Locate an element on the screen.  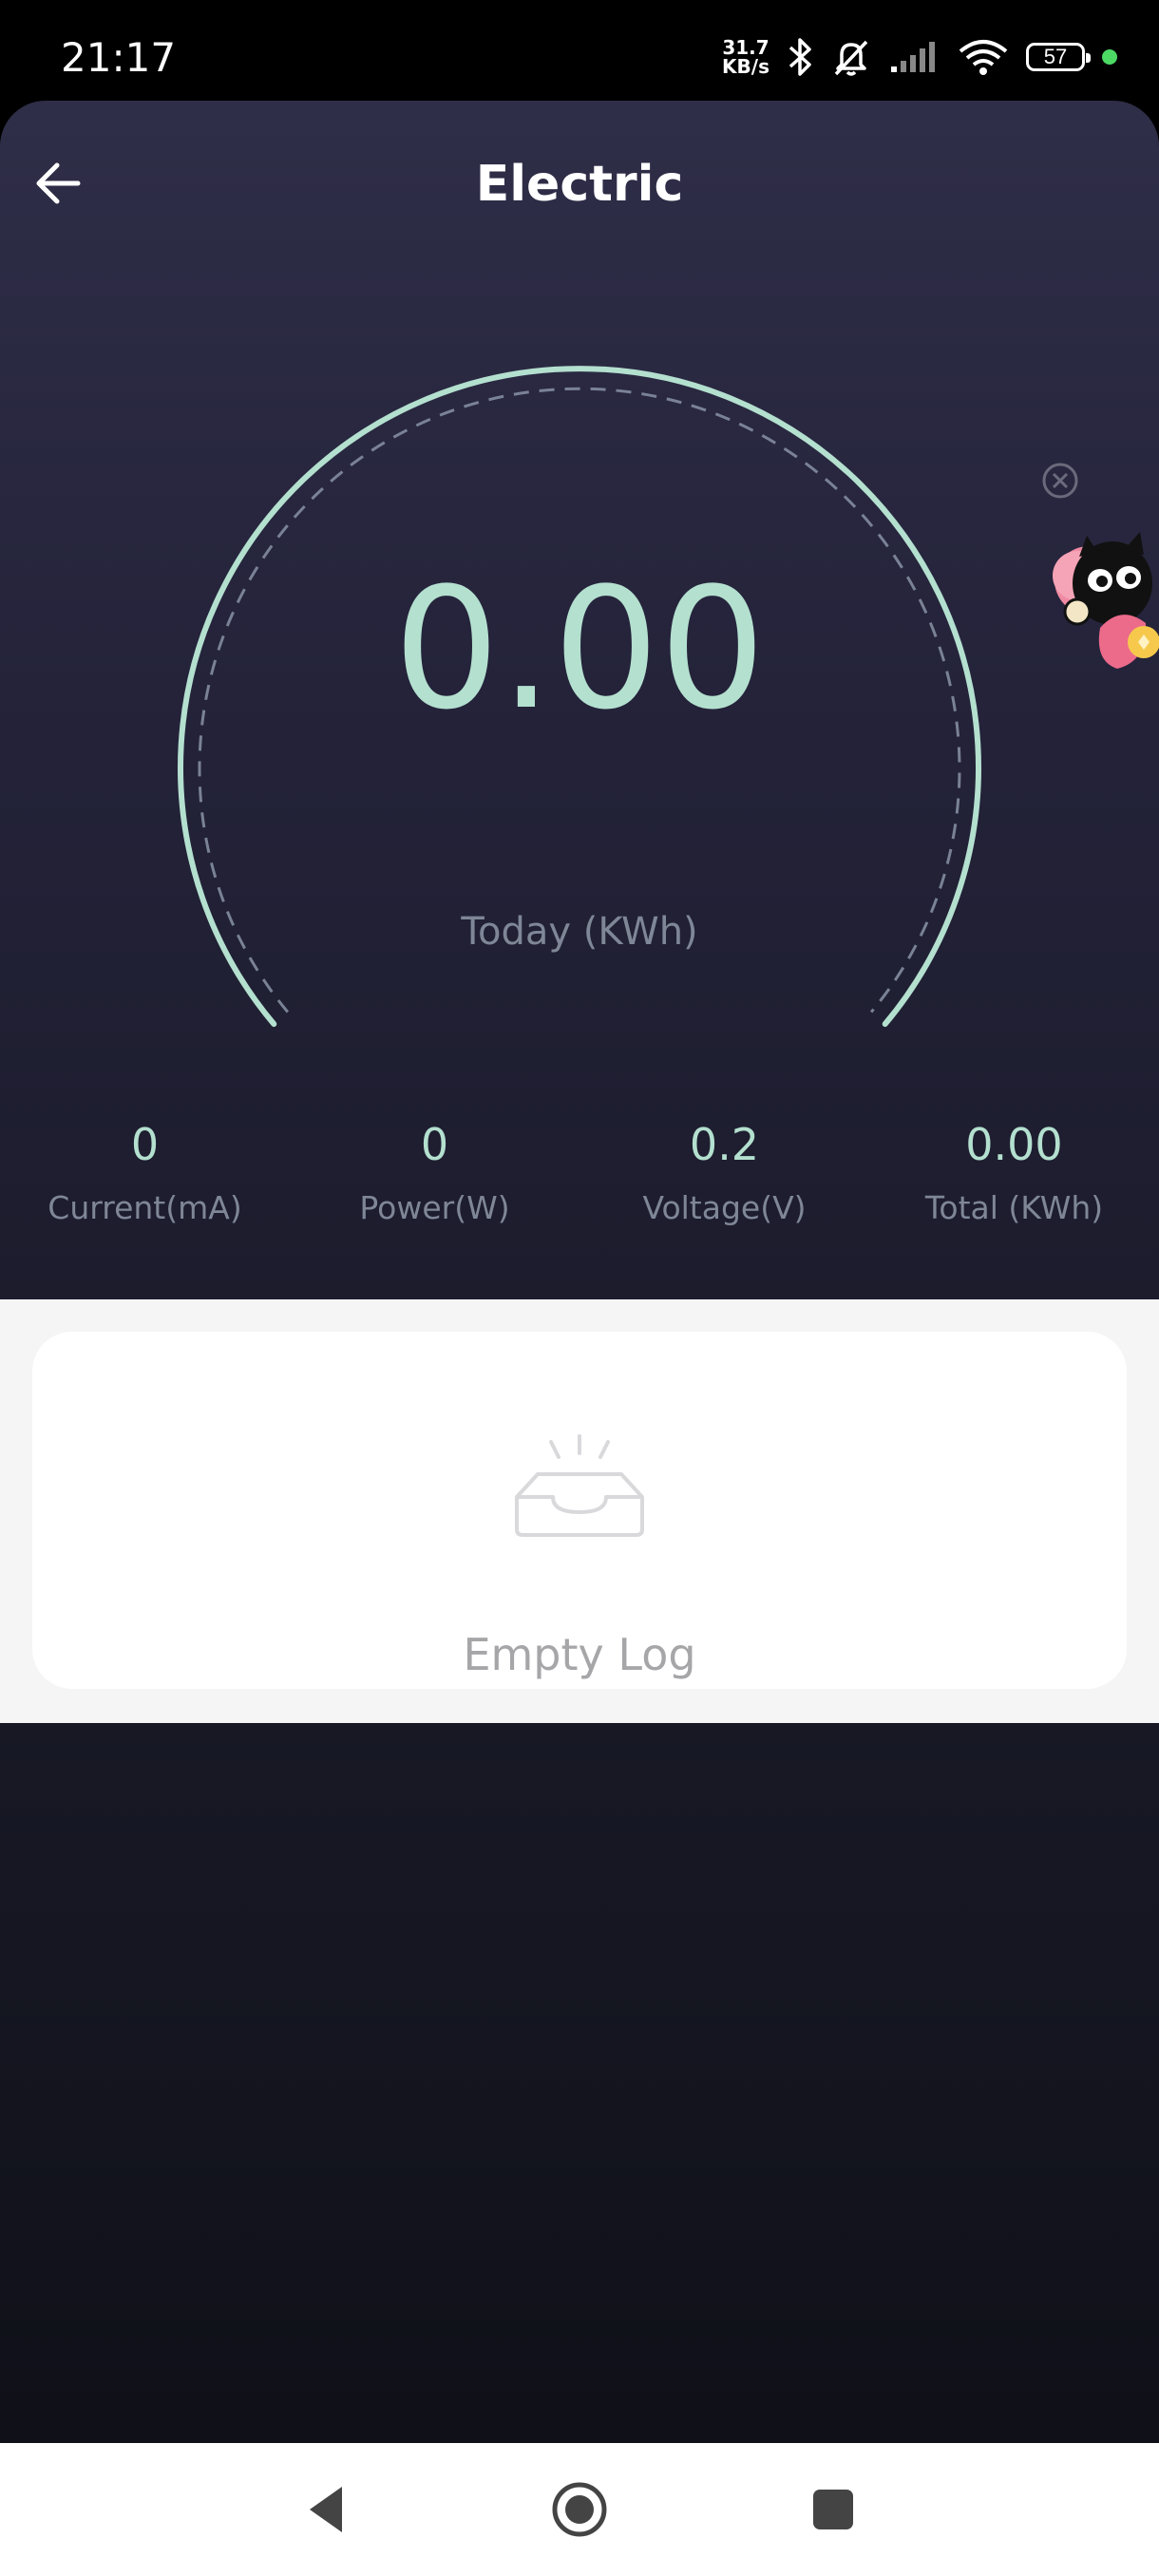
stat-total: 0.00 Total (KWh) is located at coordinates (1014, 1172).